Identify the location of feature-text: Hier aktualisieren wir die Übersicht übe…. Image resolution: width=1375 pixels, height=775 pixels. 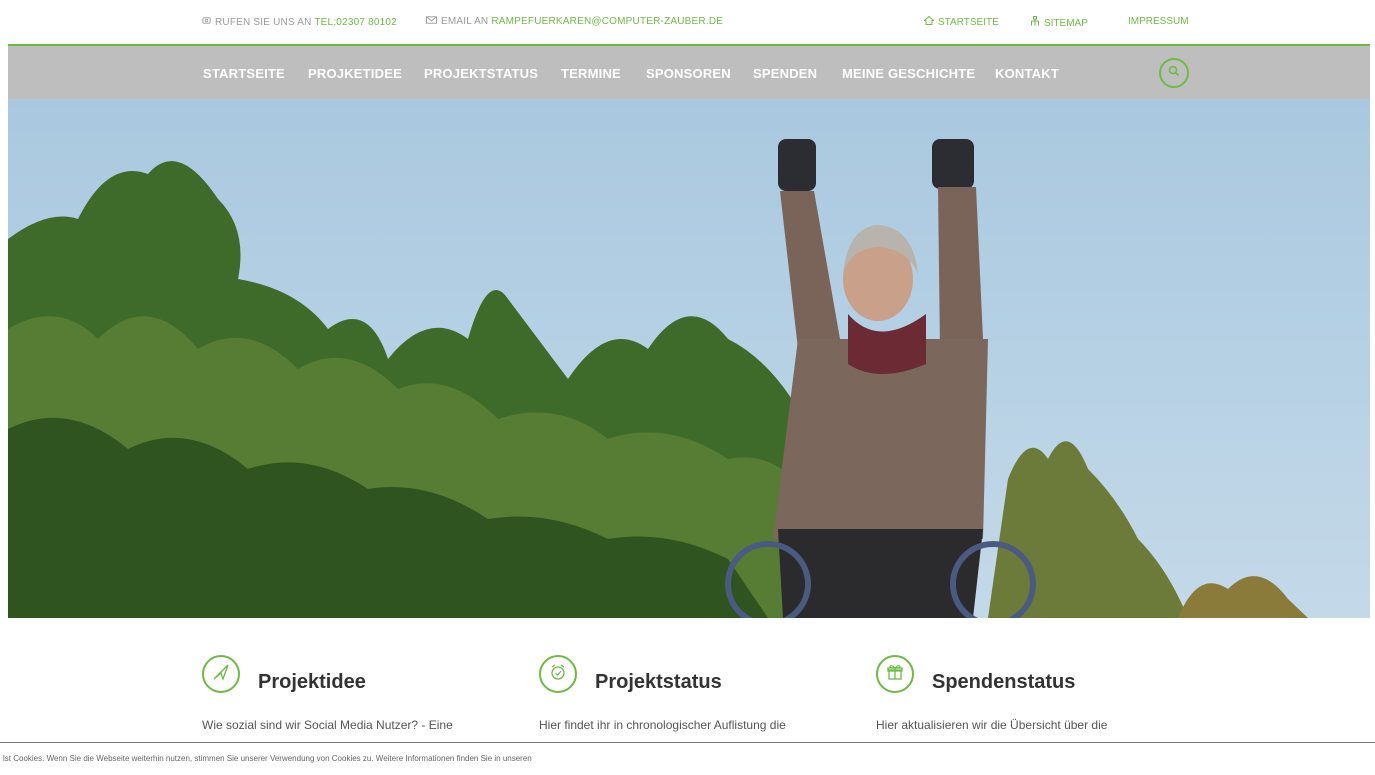
(992, 725).